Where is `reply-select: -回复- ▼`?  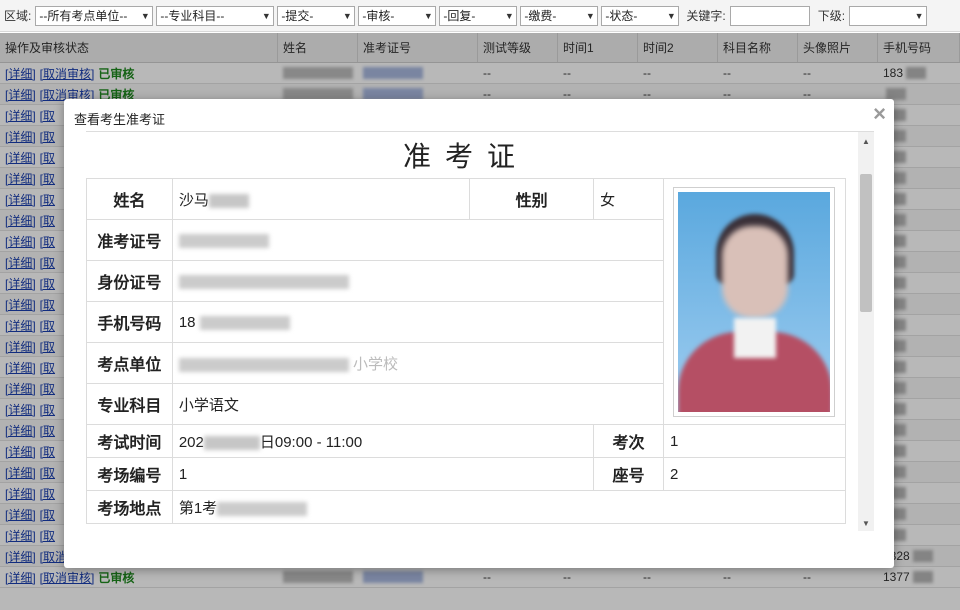
reply-select: -回复- ▼ is located at coordinates (478, 15).